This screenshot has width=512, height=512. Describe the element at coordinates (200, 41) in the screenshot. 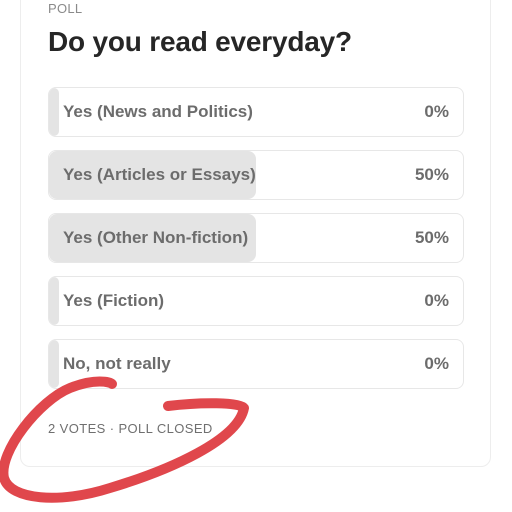

I see `poll-question: Do you read everyday?` at that location.